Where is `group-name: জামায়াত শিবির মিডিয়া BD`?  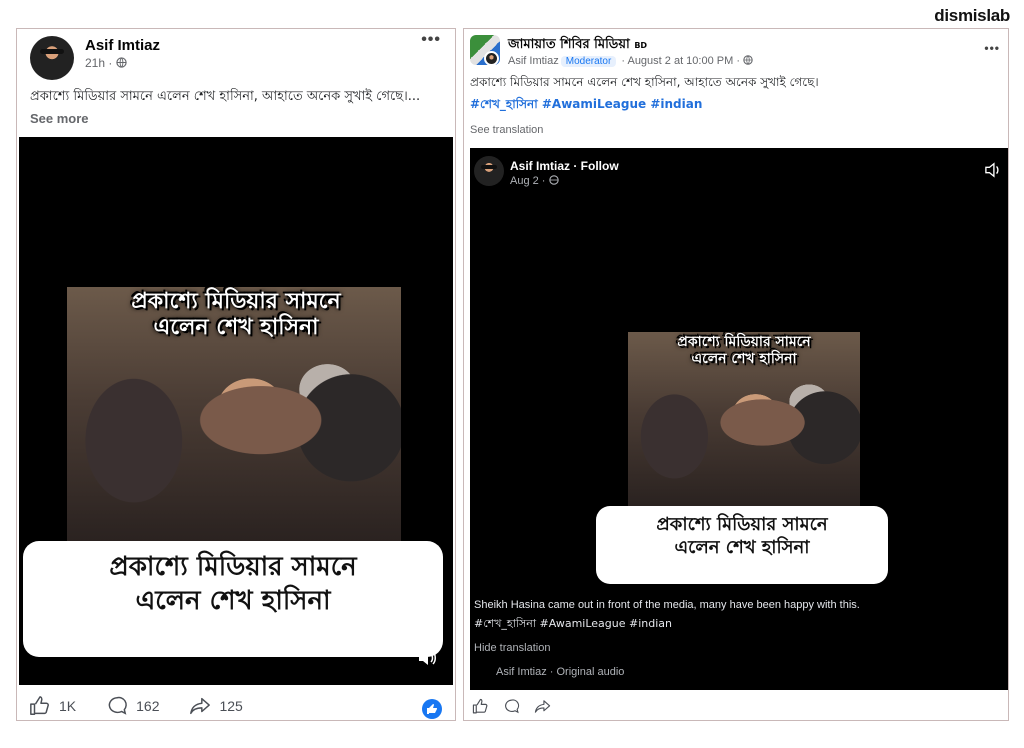
group-name: জামায়াত শিবির মিডিয়া BD is located at coordinates (577, 45).